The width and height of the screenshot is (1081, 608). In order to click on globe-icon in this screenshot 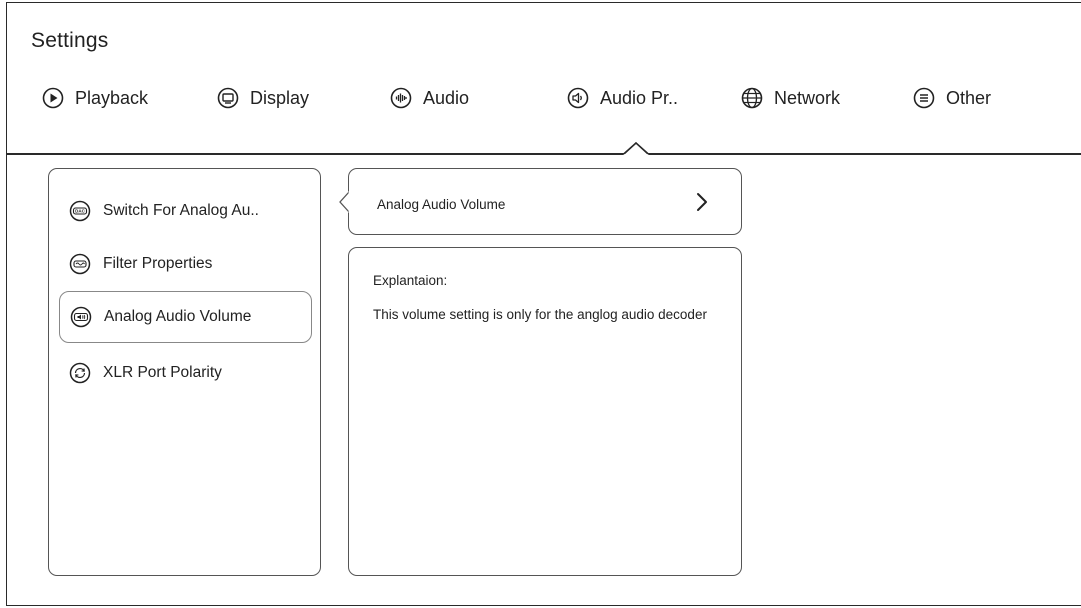, I will do `click(752, 98)`.